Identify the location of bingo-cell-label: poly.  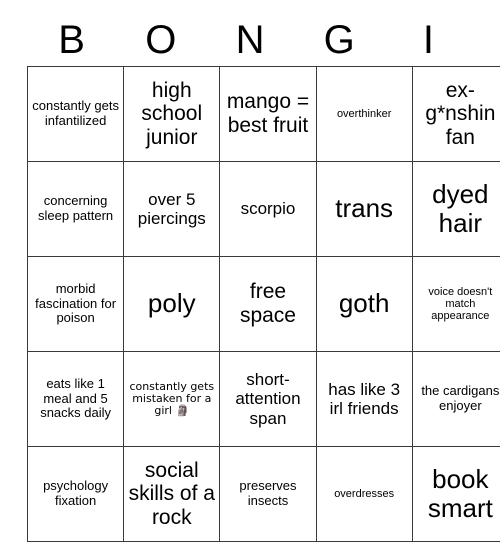
(171, 303).